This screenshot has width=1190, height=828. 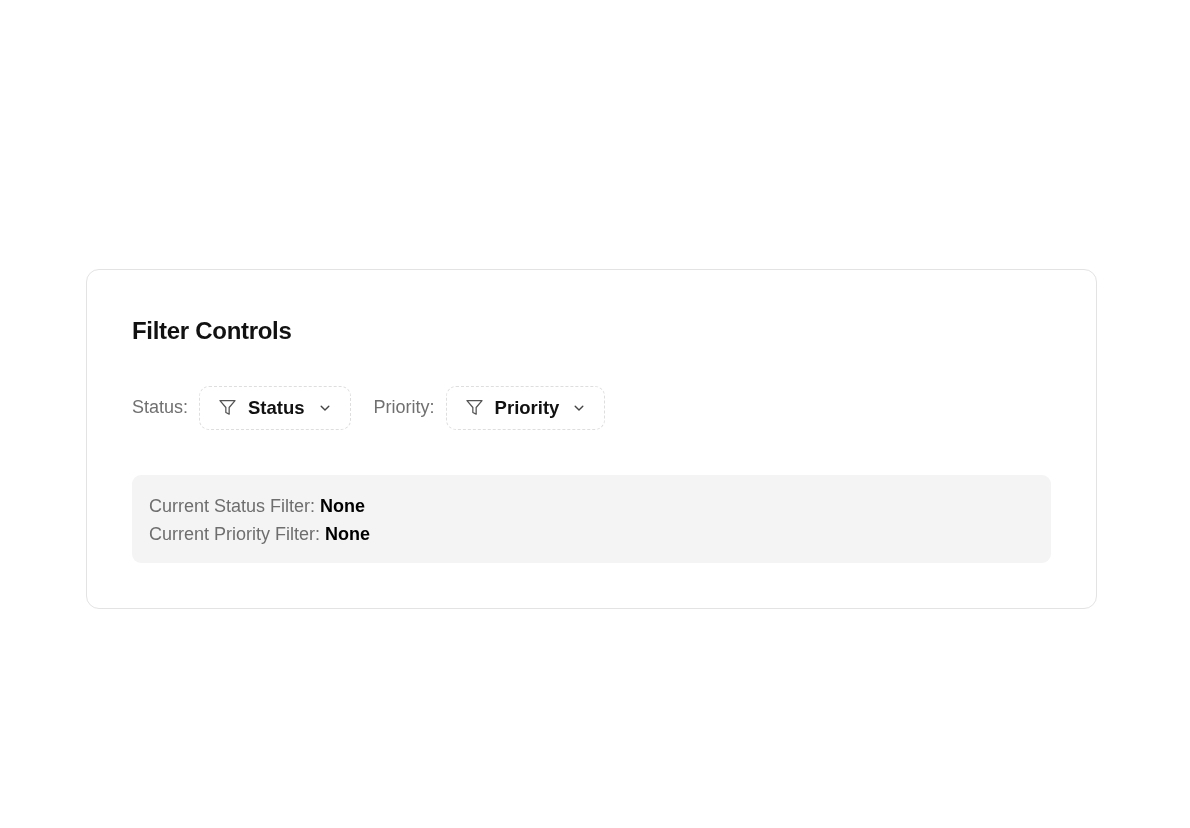 What do you see at coordinates (212, 331) in the screenshot?
I see `card-title: Filter Controls` at bounding box center [212, 331].